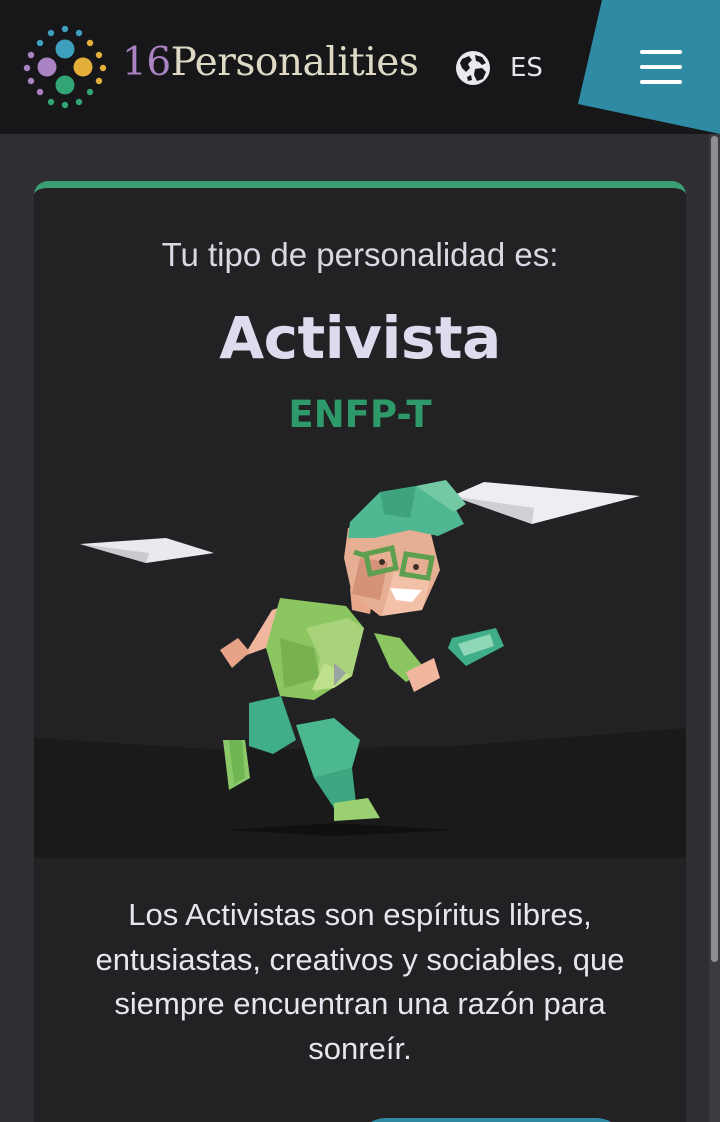 This screenshot has width=720, height=1122. Describe the element at coordinates (360, 338) in the screenshot. I see `personality-type-name: Activista` at that location.